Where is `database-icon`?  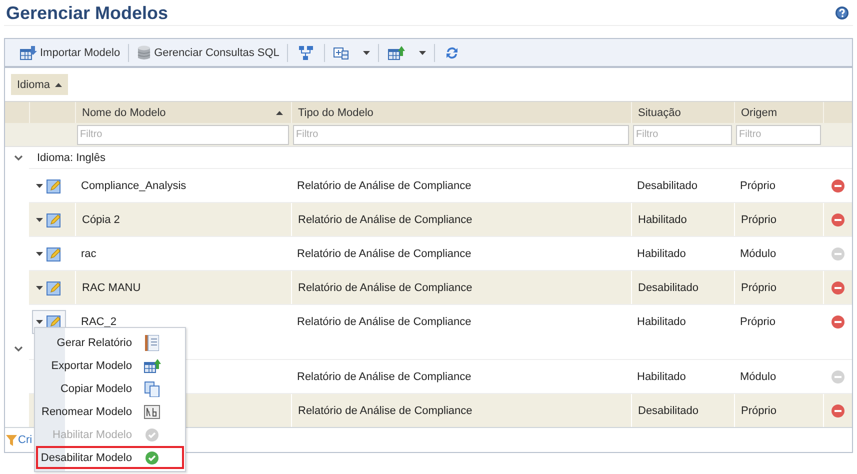
database-icon is located at coordinates (144, 52).